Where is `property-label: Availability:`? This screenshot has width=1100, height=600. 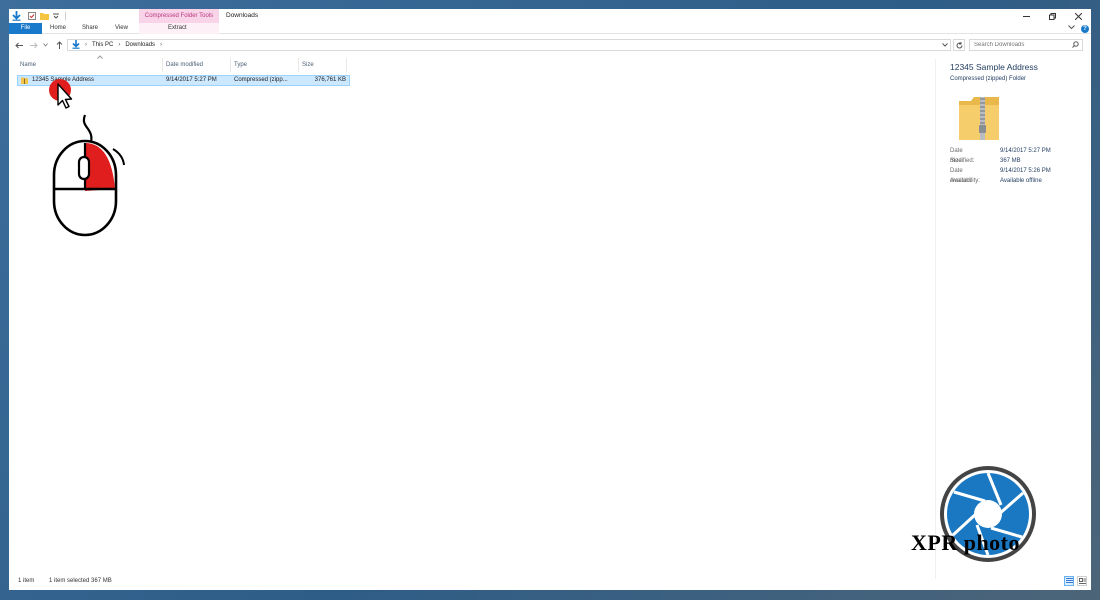
property-label: Availability: is located at coordinates (965, 181).